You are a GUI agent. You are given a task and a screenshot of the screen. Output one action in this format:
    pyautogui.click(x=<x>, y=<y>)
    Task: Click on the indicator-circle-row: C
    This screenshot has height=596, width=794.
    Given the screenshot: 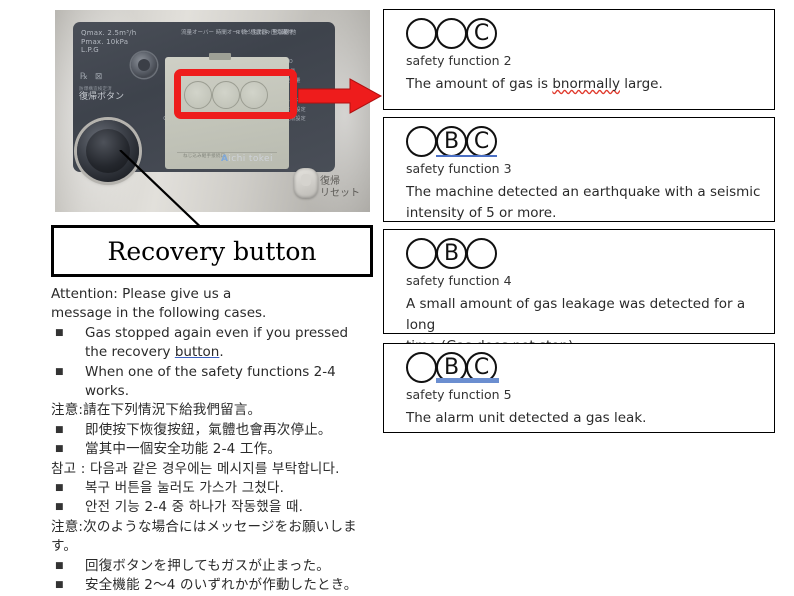 What is the action you would take?
    pyautogui.click(x=458, y=34)
    